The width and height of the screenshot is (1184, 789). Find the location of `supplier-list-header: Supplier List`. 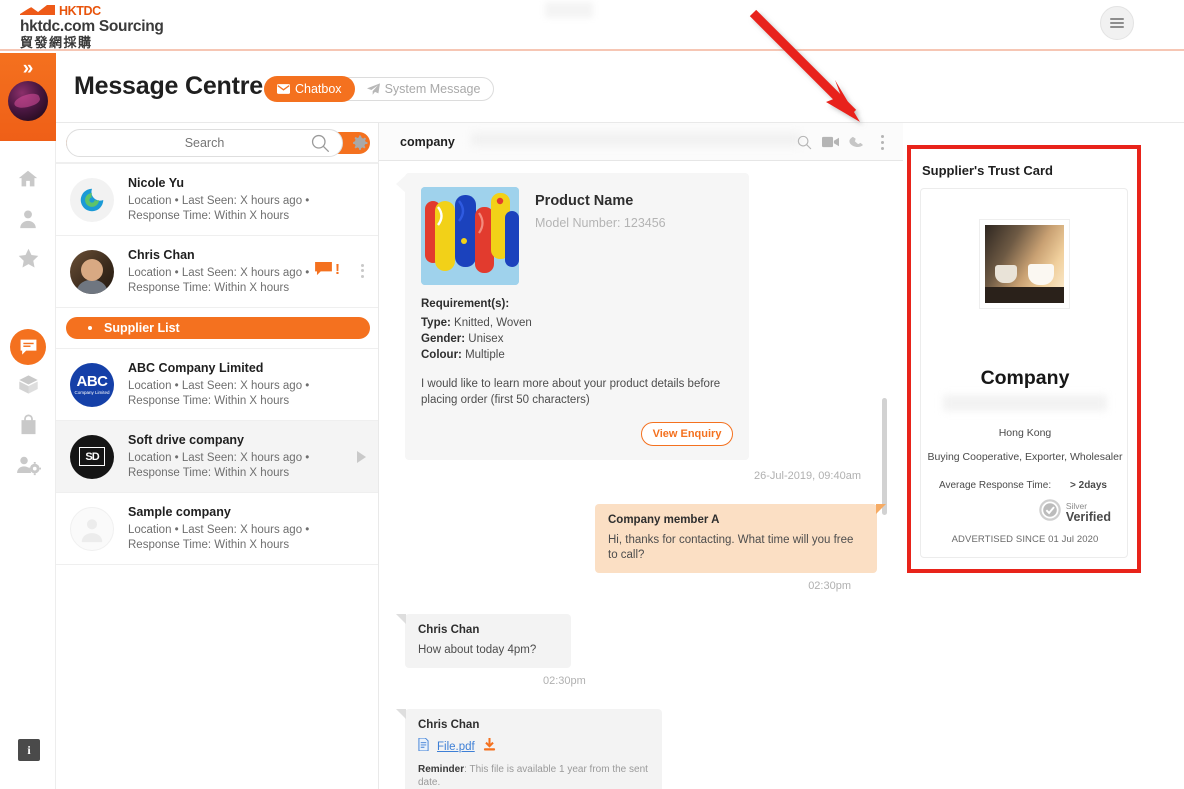

supplier-list-header: Supplier List is located at coordinates (218, 328).